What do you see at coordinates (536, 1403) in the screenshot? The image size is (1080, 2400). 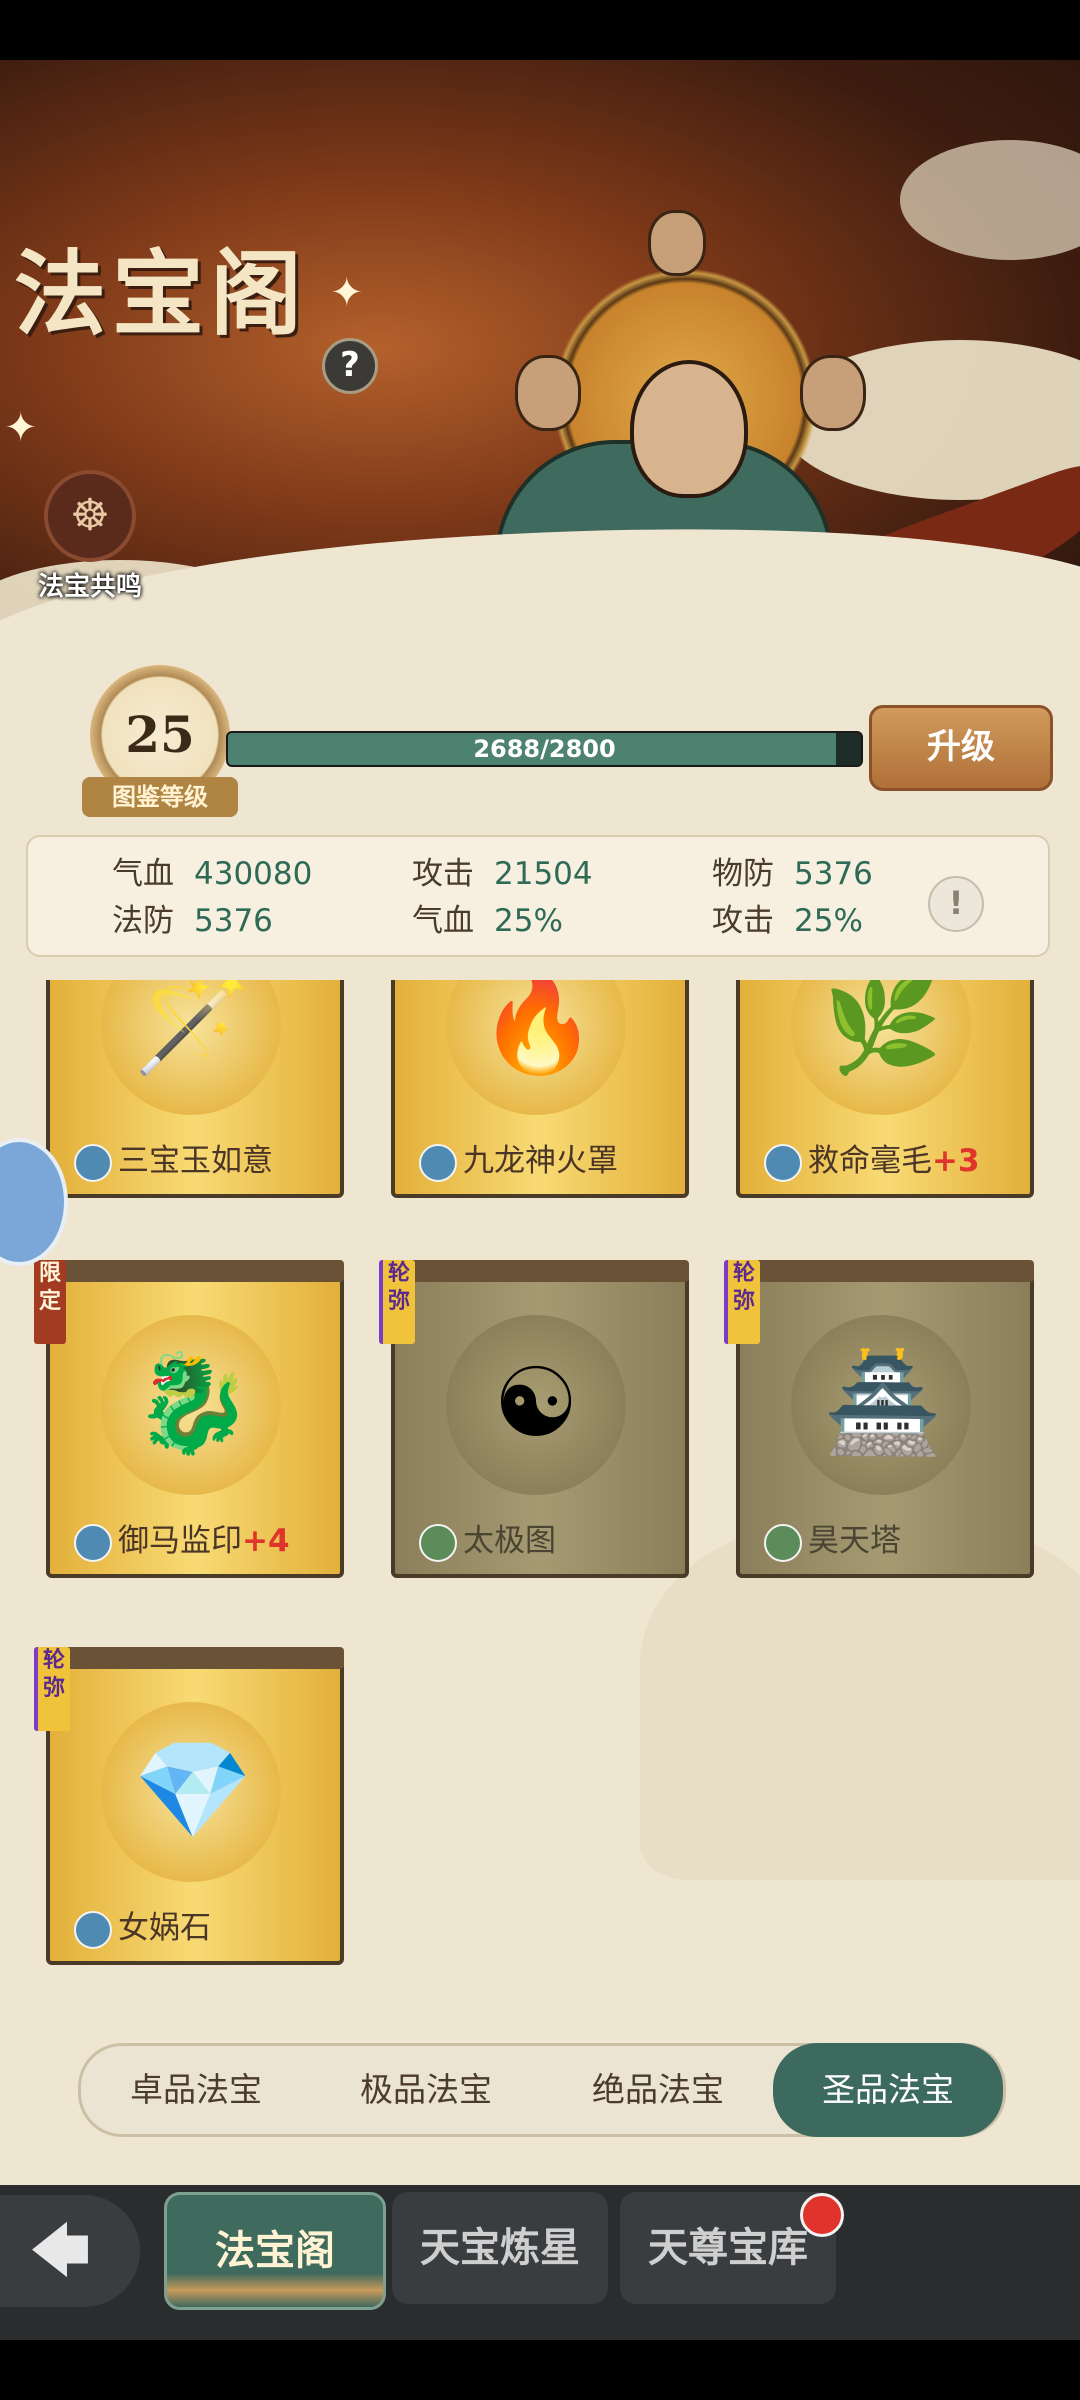 I see `taiji-icon: ☯` at bounding box center [536, 1403].